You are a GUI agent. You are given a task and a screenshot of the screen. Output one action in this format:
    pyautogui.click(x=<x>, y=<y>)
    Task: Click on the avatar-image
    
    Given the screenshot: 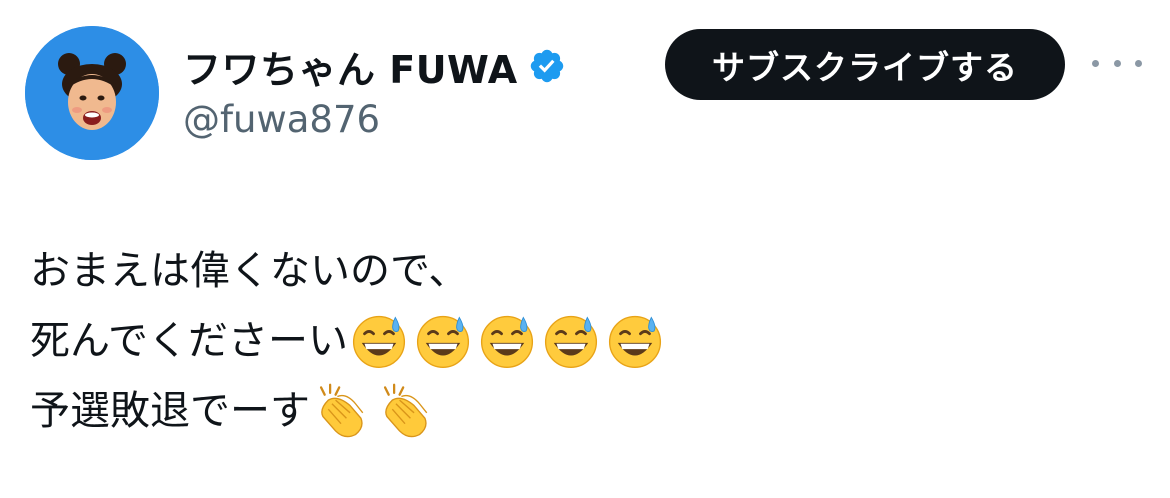 What is the action you would take?
    pyautogui.click(x=92, y=93)
    